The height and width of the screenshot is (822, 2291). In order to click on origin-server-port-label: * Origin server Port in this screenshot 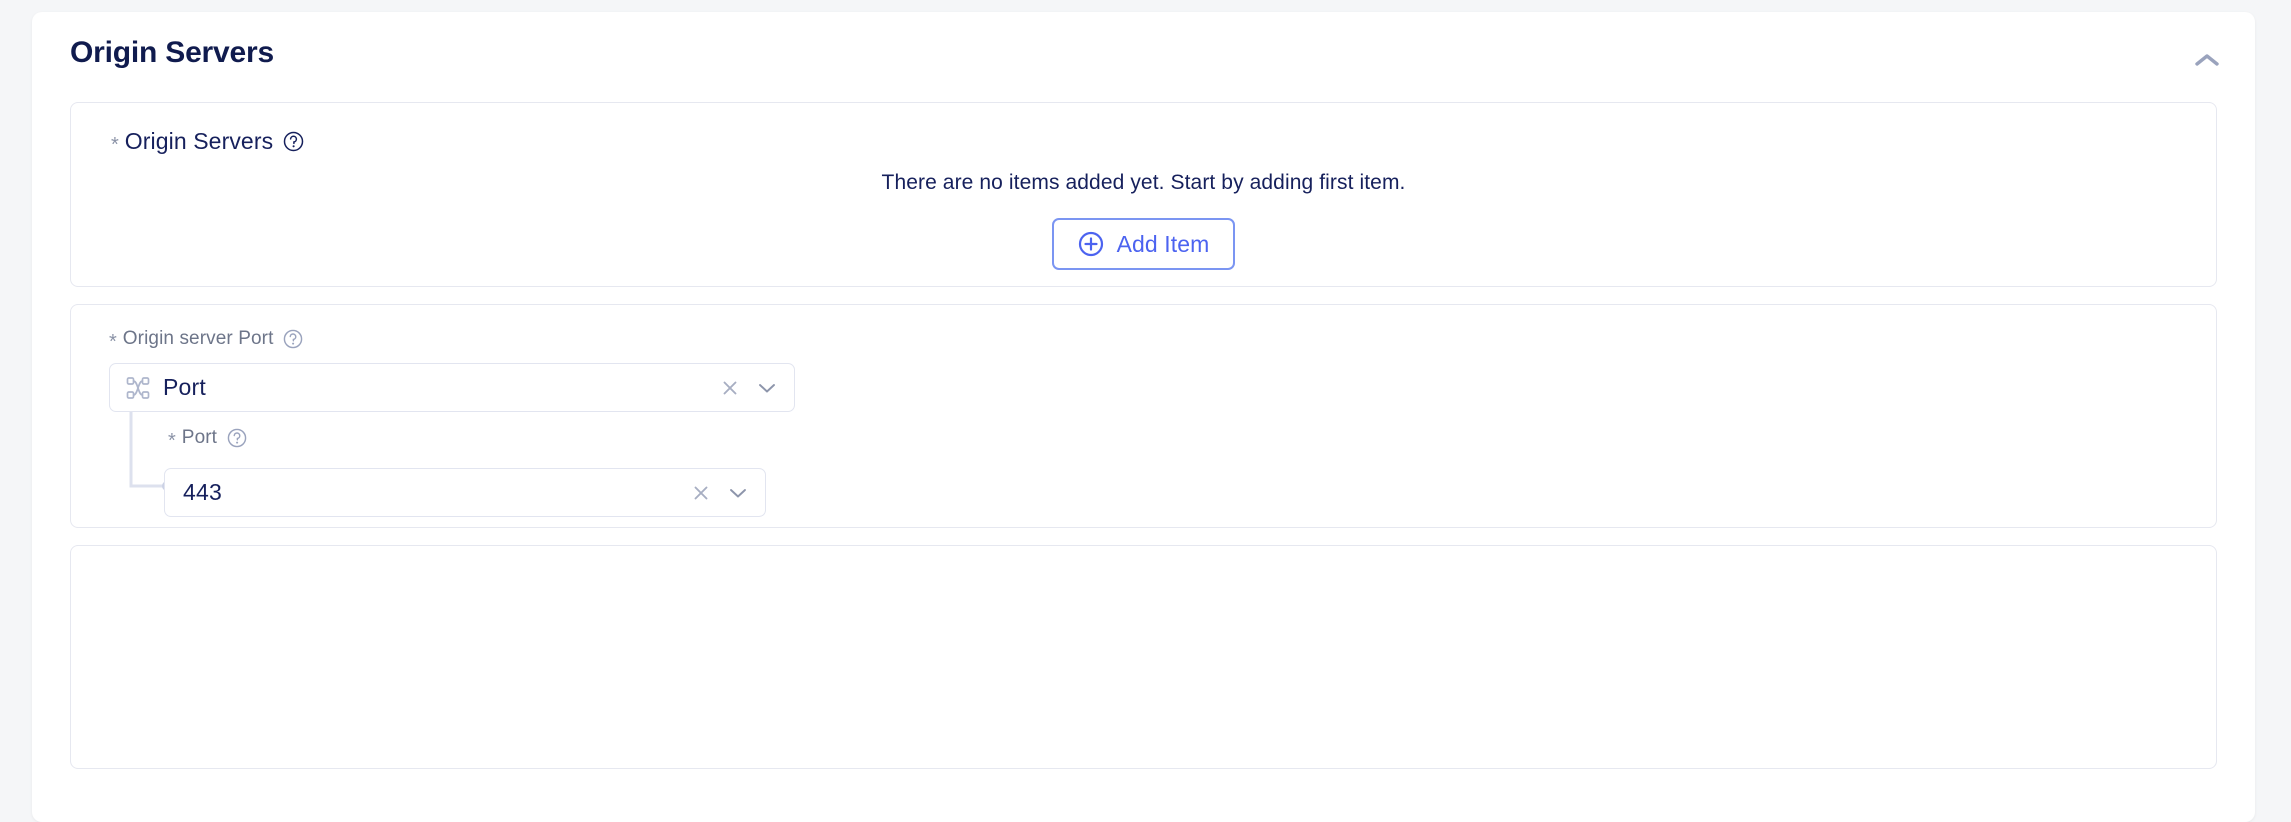, I will do `click(206, 340)`.